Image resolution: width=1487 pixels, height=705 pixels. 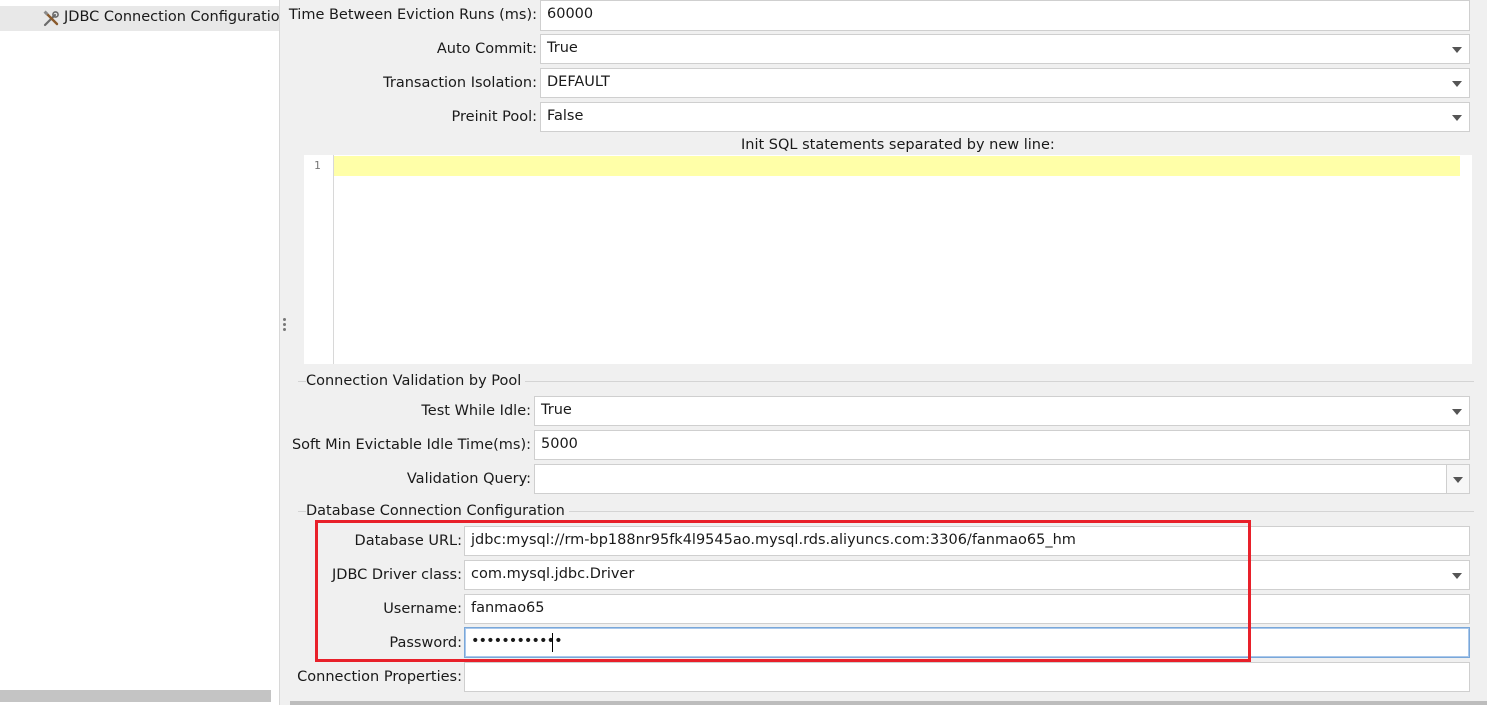 What do you see at coordinates (1002, 479) in the screenshot?
I see `validation-query-combo` at bounding box center [1002, 479].